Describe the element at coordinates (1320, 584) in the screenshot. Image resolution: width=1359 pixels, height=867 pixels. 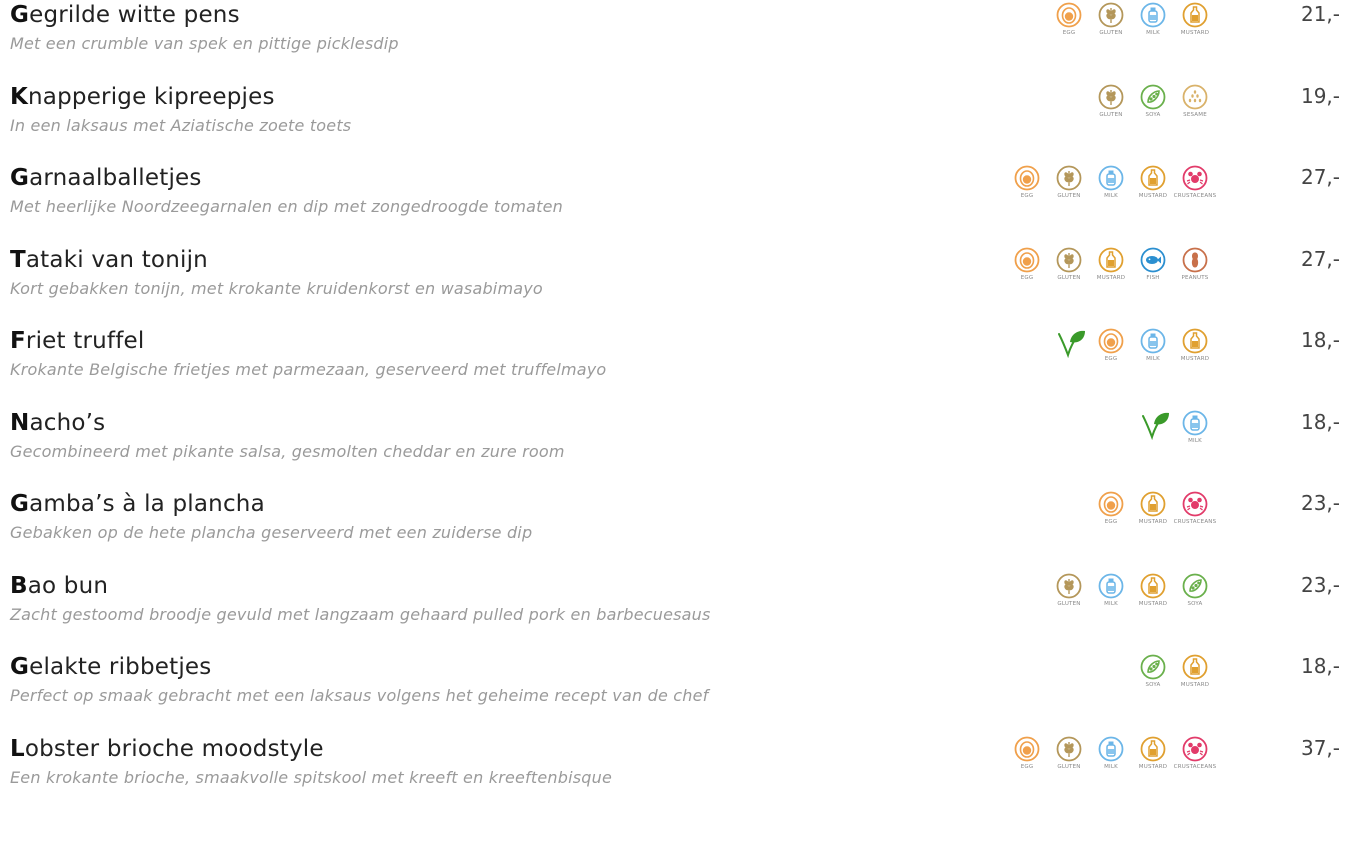
I see `dish-price: 23,-` at that location.